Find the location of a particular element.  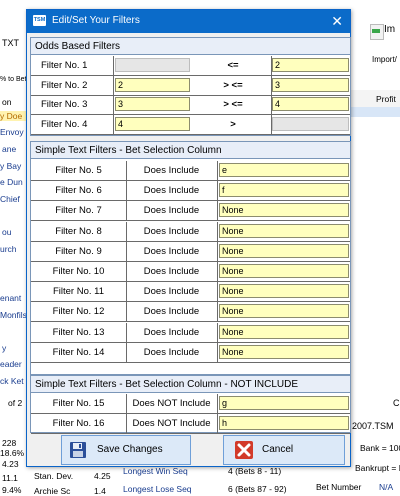

filter-label: Filter No. 13 is located at coordinates (78, 332).